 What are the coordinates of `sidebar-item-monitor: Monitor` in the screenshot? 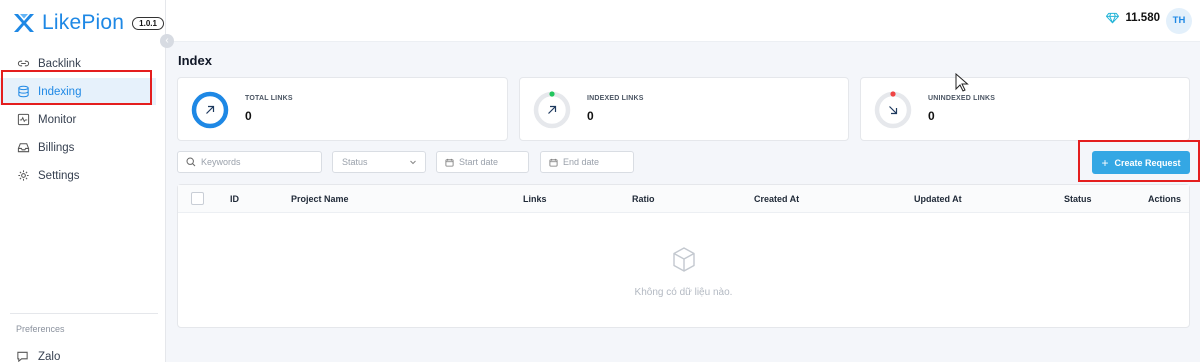 It's located at (83, 119).